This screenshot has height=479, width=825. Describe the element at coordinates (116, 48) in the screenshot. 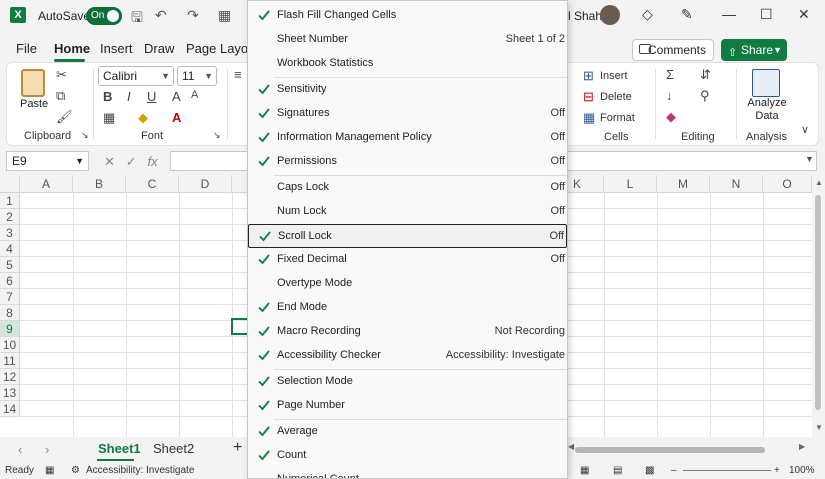

I see `tab-insert: Insert` at that location.